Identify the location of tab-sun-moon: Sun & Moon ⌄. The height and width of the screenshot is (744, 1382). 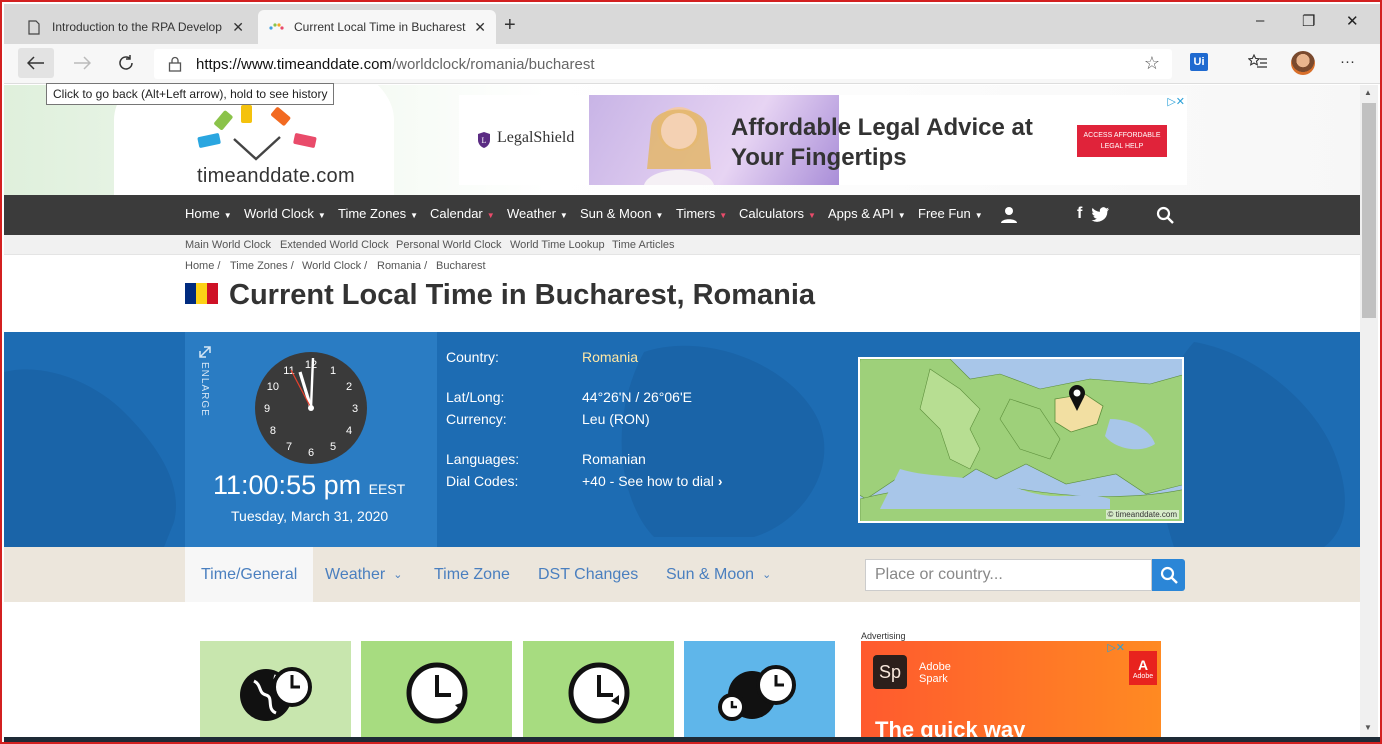
(718, 574).